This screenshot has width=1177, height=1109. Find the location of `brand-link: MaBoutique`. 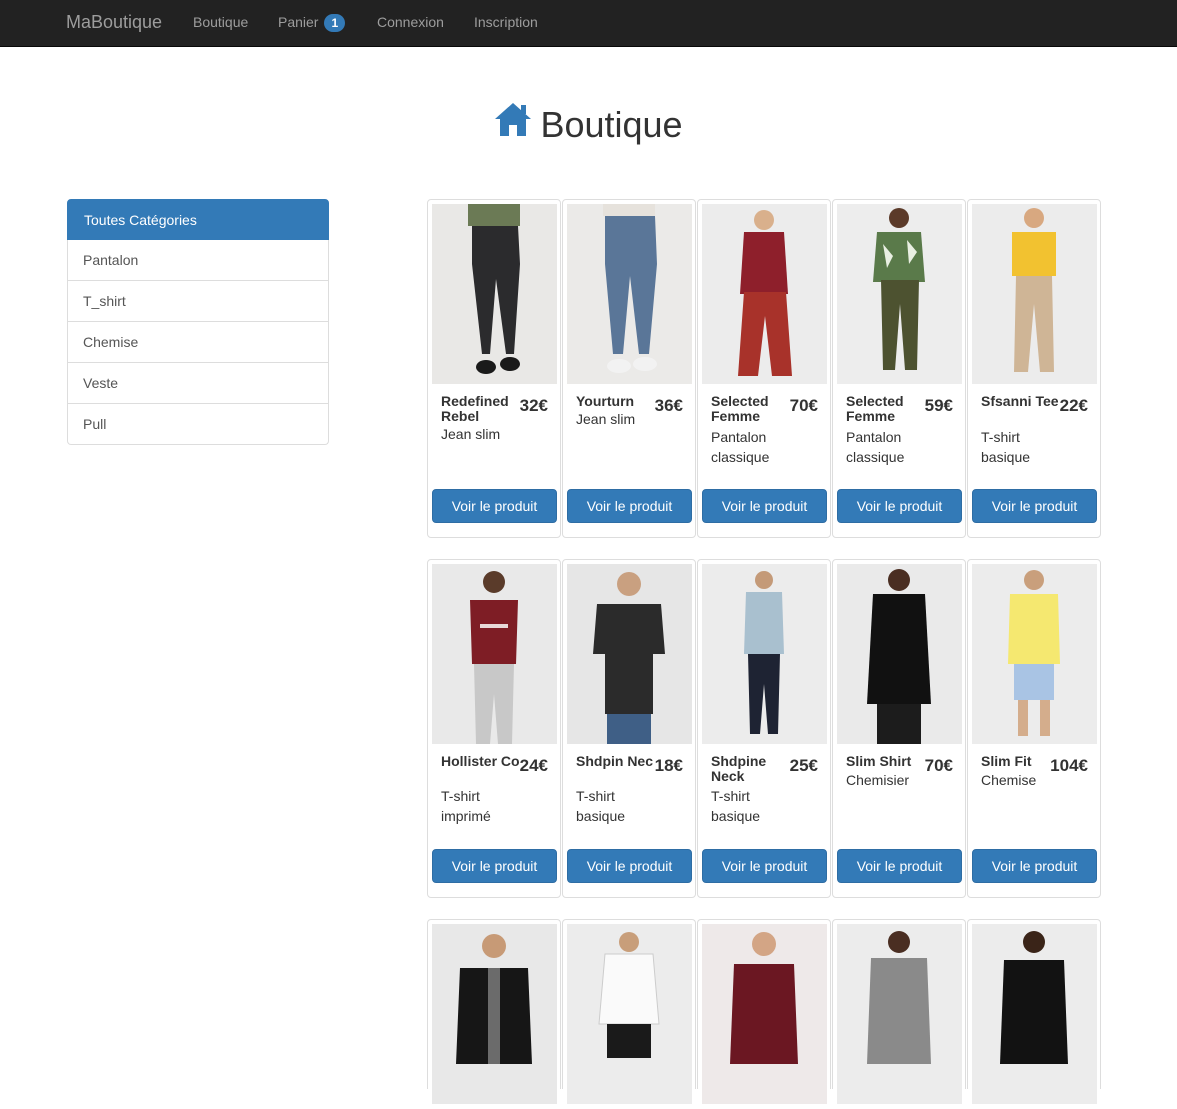

brand-link: MaBoutique is located at coordinates (114, 22).